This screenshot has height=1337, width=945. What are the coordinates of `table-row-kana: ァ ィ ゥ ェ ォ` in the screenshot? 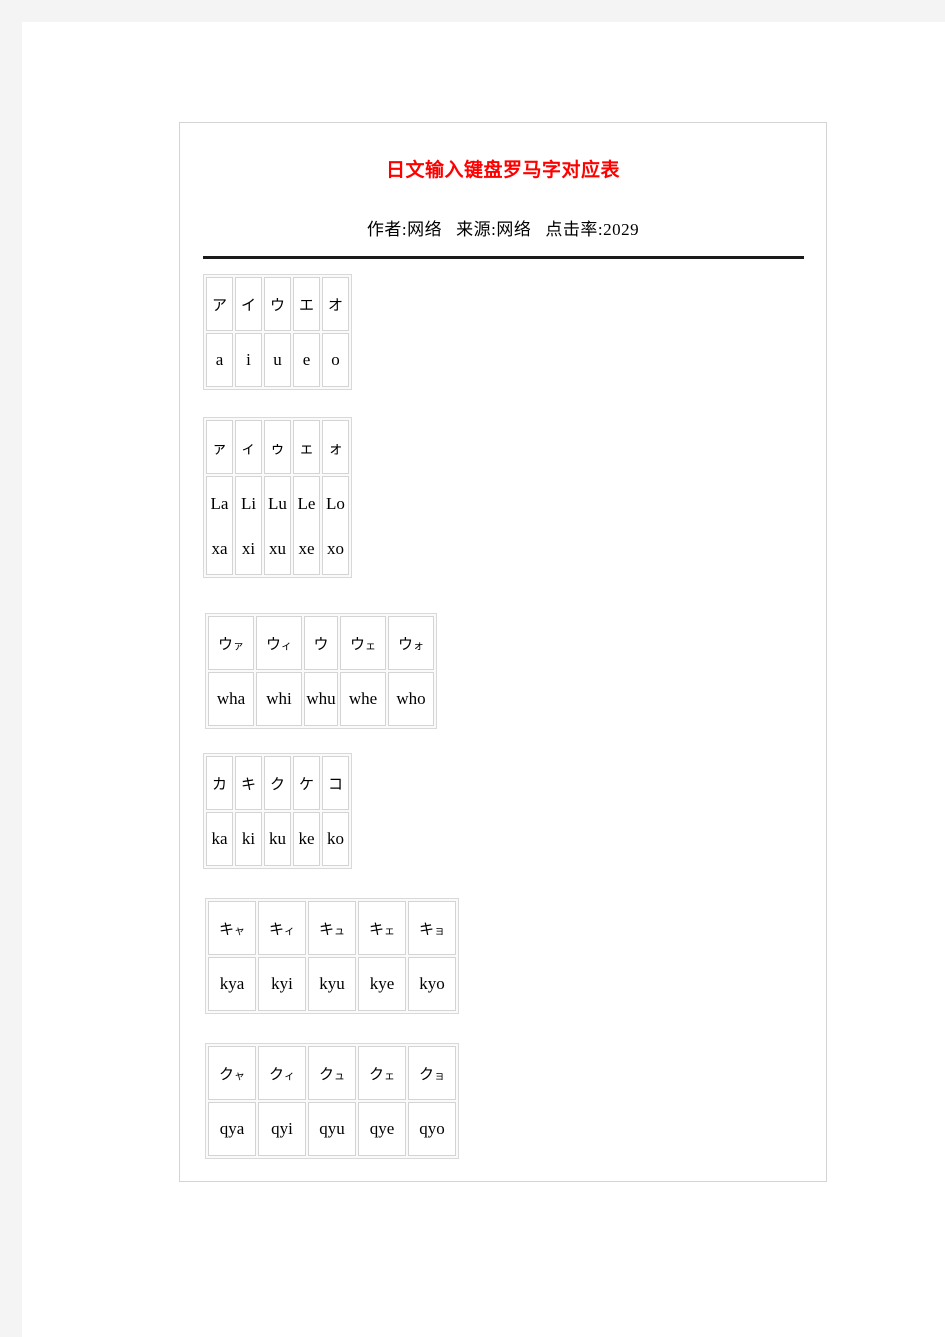 It's located at (277, 447).